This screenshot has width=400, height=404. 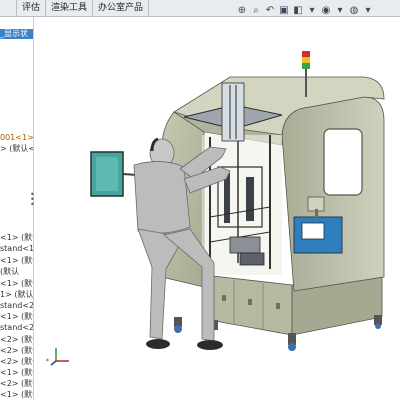 What do you see at coordinates (32, 8) in the screenshot?
I see `tab-evaluate: 评估` at bounding box center [32, 8].